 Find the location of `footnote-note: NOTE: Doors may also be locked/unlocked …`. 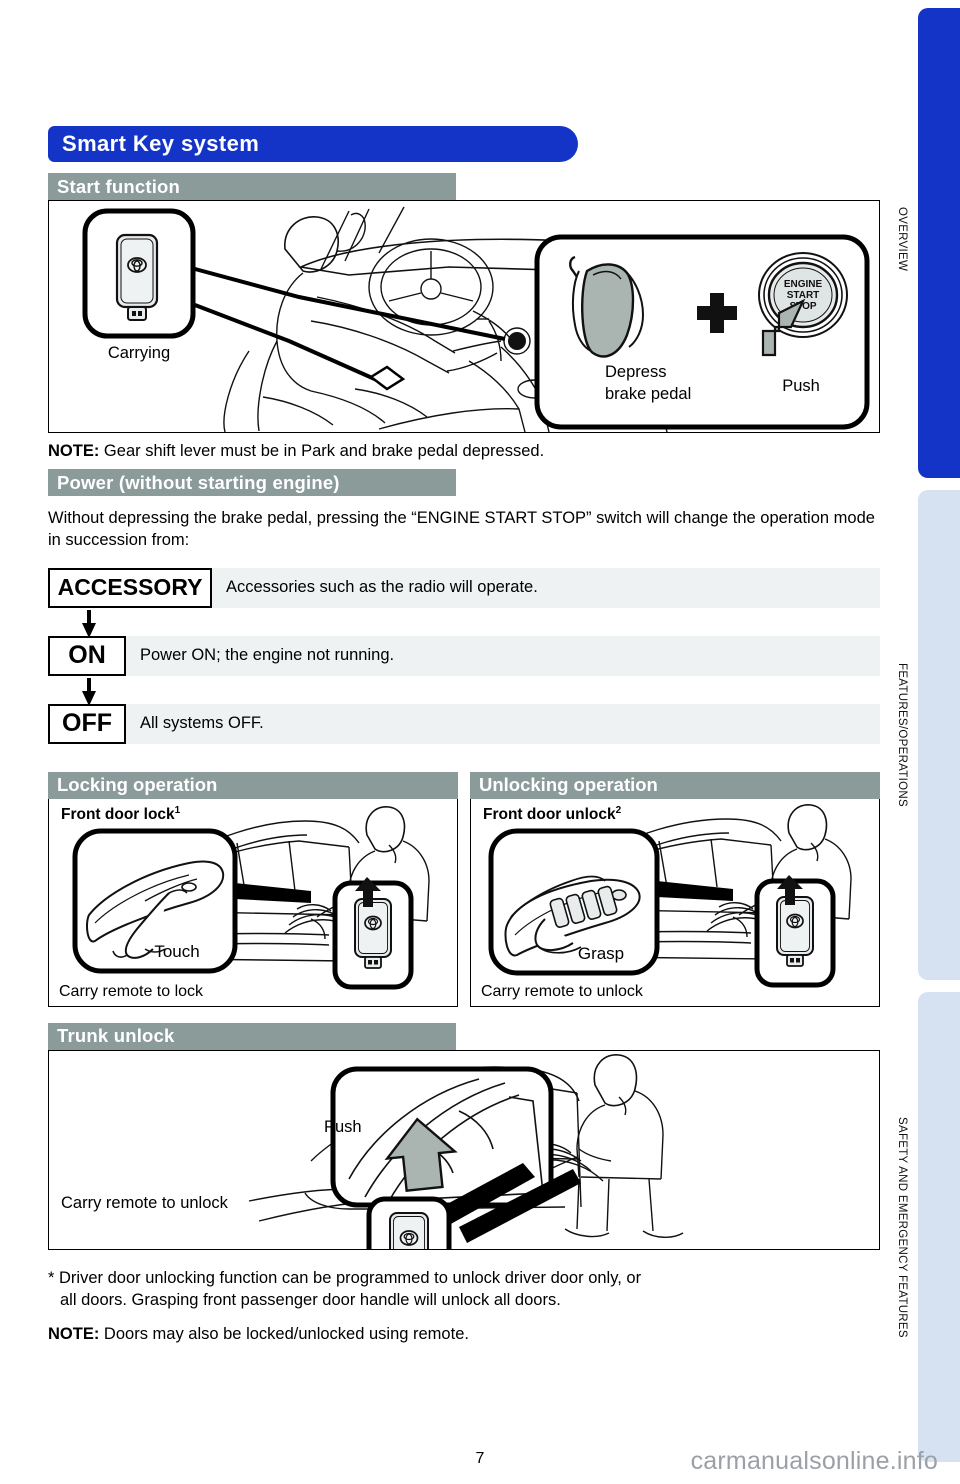

footnote-note: NOTE: Doors may also be locked/unlocked … is located at coordinates (464, 1334).